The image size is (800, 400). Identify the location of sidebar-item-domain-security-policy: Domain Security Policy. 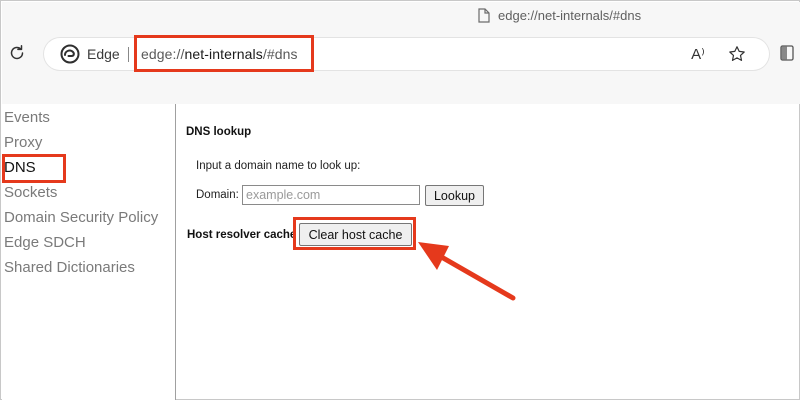
(81, 217).